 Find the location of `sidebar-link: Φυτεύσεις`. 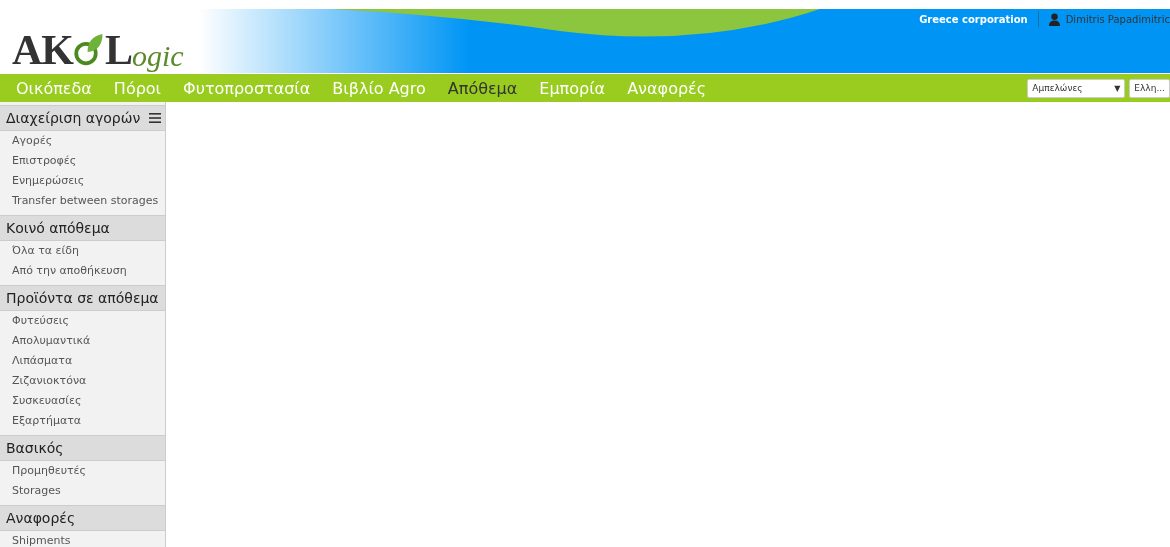

sidebar-link: Φυτεύσεις is located at coordinates (82, 321).